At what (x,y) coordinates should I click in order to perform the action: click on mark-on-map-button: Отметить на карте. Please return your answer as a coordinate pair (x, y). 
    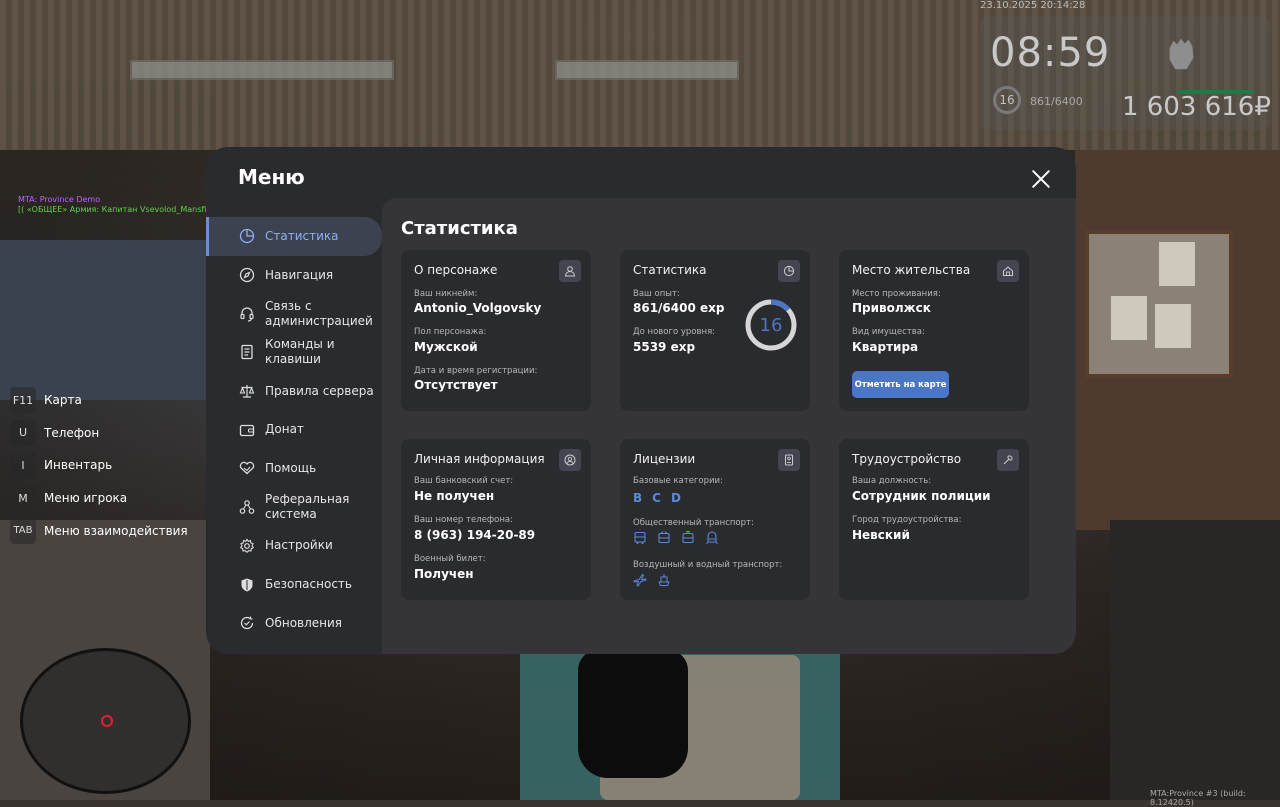
    Looking at the image, I should click on (900, 384).